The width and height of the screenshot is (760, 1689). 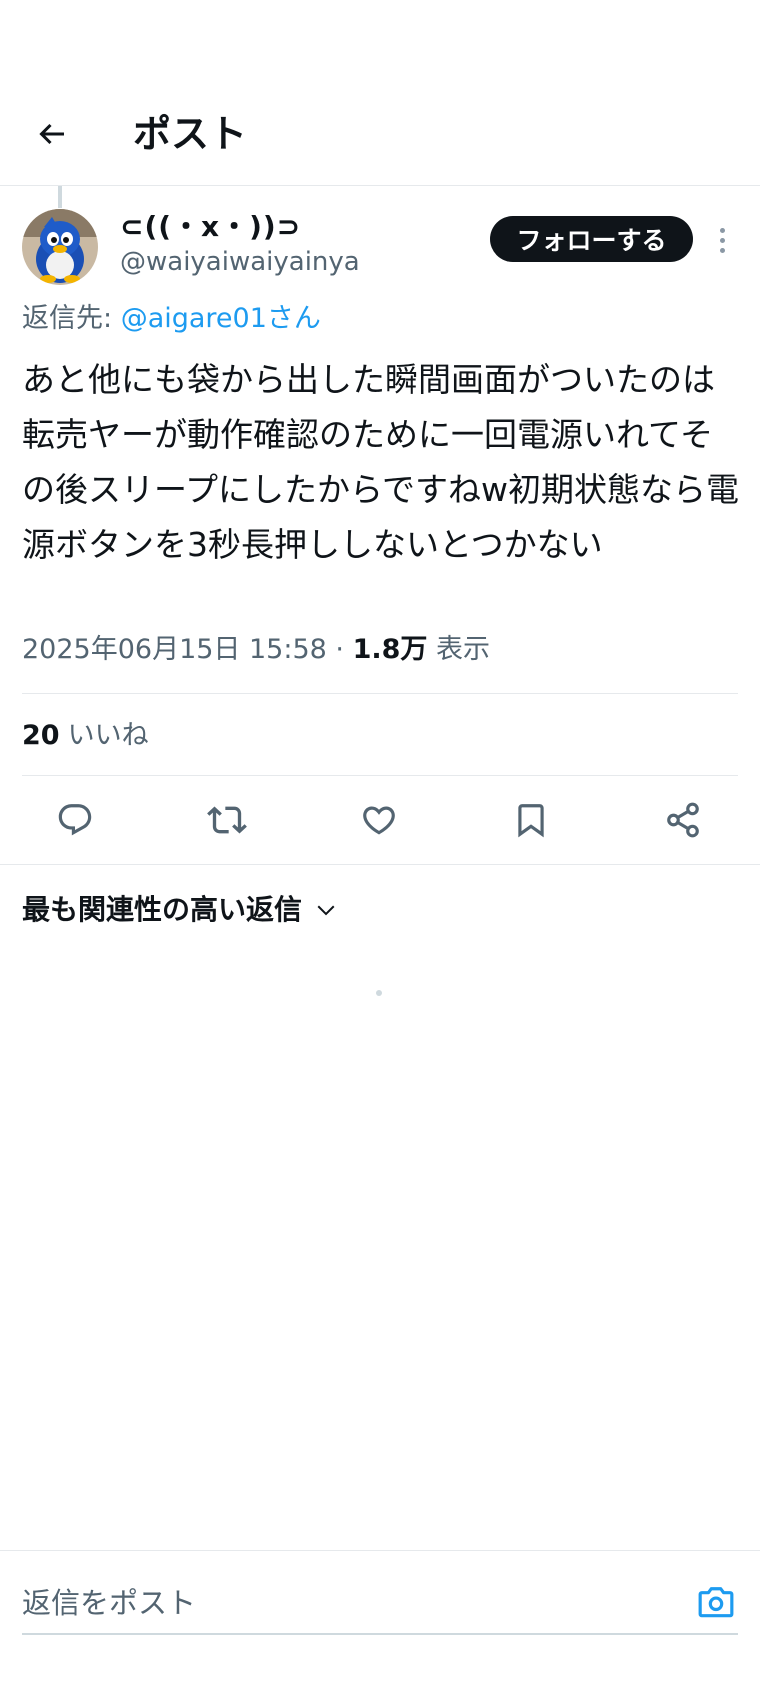 I want to click on more-options-button, so click(x=722, y=240).